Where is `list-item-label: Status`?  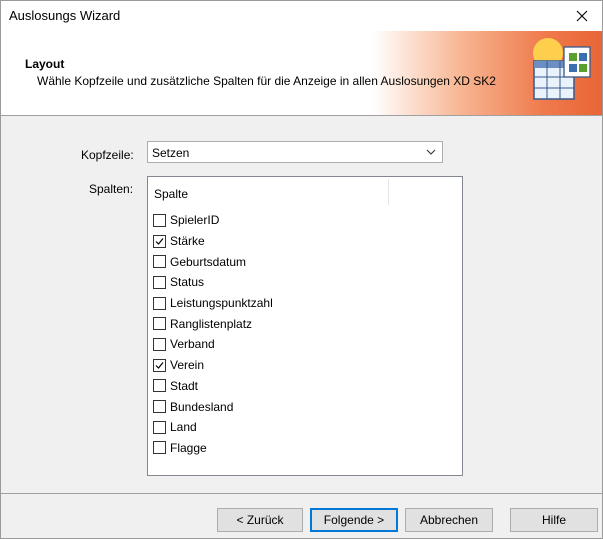
list-item-label: Status is located at coordinates (187, 282).